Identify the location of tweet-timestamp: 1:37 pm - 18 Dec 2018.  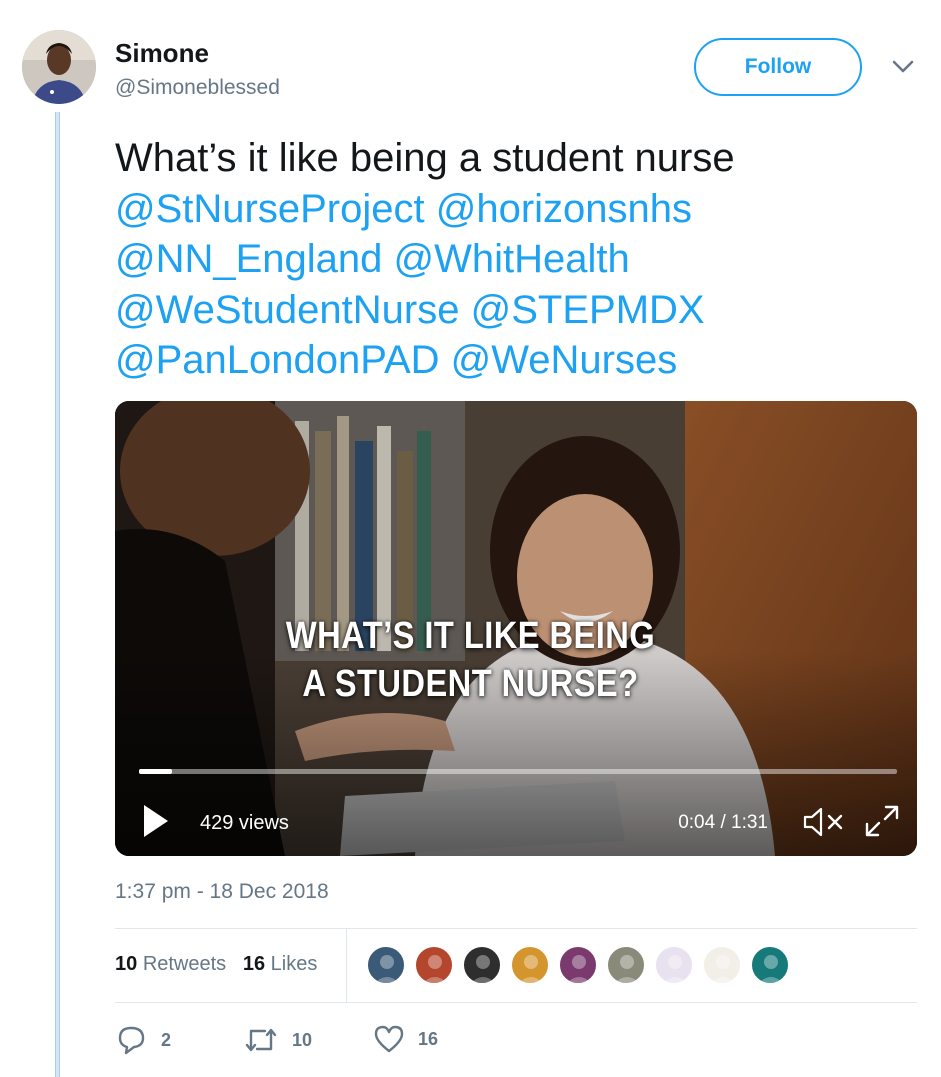
(222, 892).